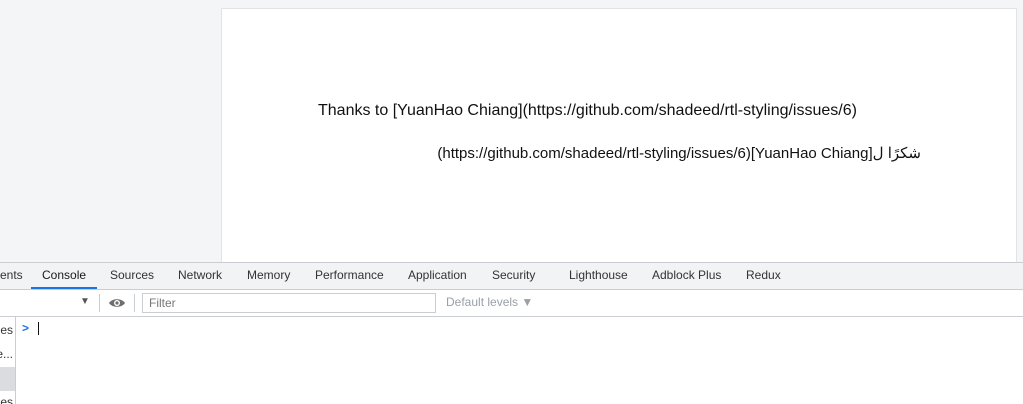  What do you see at coordinates (289, 303) in the screenshot?
I see `filter-input` at bounding box center [289, 303].